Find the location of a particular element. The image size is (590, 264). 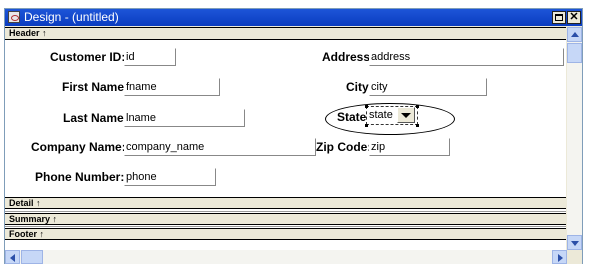

city-field: city is located at coordinates (428, 87).